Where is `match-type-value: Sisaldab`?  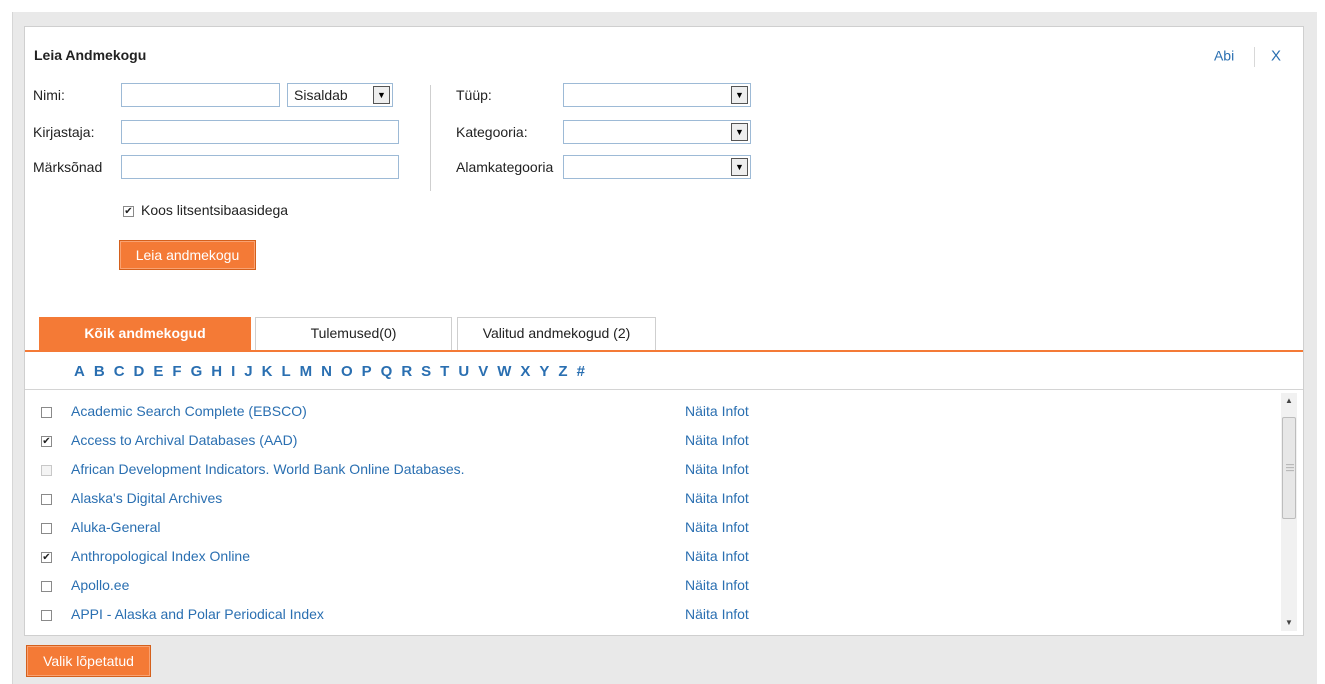 match-type-value: Sisaldab is located at coordinates (321, 95).